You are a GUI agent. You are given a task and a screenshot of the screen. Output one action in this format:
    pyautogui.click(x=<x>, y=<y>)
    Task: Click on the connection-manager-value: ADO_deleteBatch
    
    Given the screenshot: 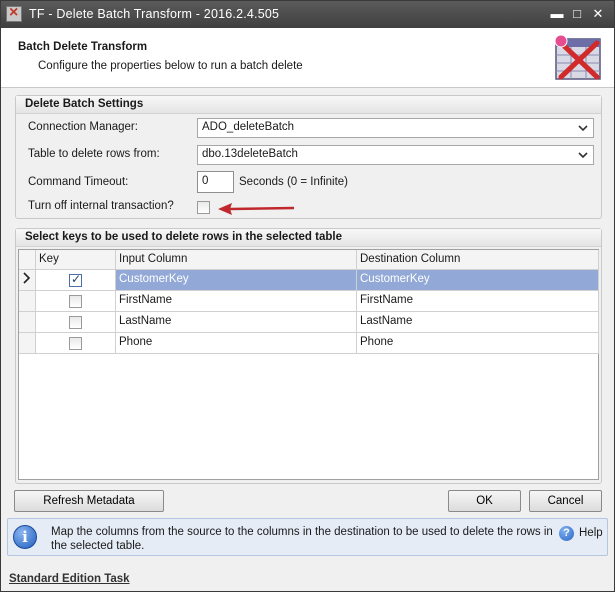 What is the action you would take?
    pyautogui.click(x=248, y=127)
    